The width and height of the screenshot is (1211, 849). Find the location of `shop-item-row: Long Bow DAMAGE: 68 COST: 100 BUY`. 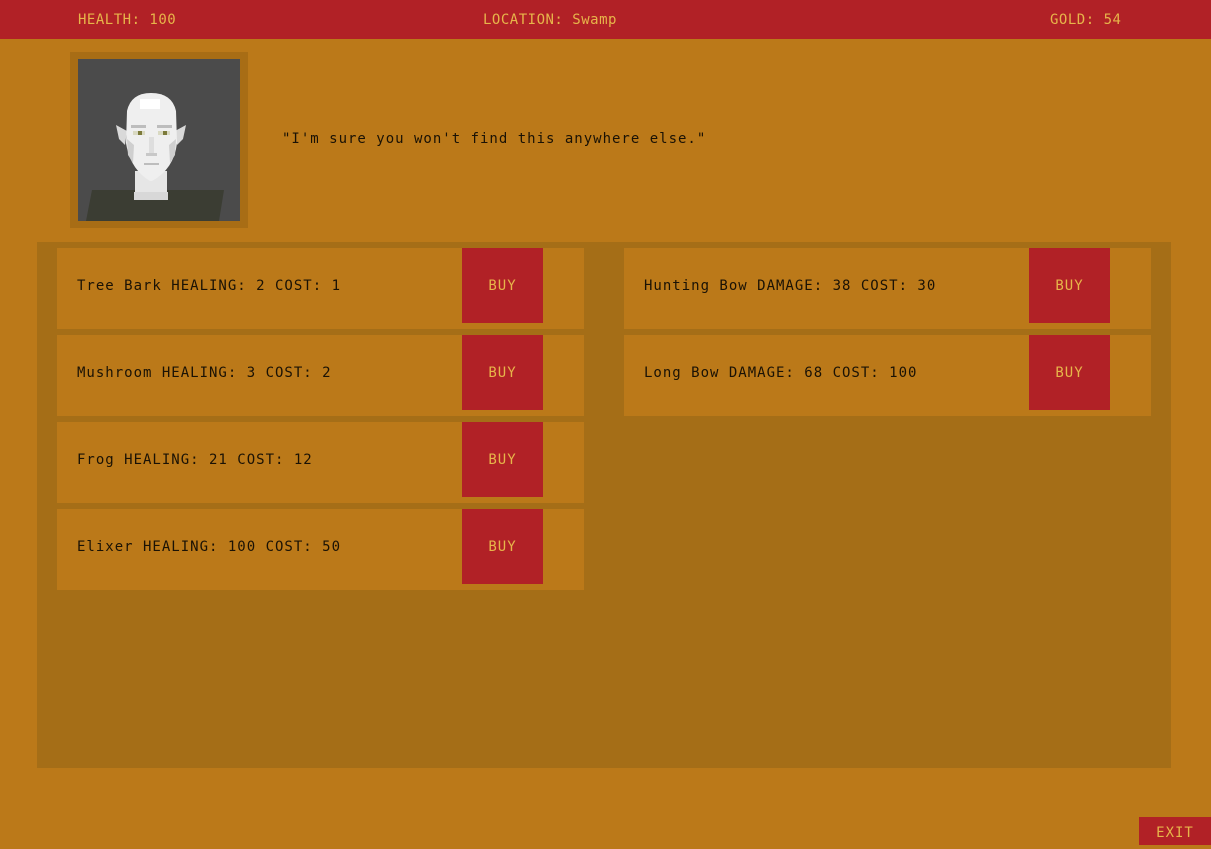

shop-item-row: Long Bow DAMAGE: 68 COST: 100 BUY is located at coordinates (887, 375).